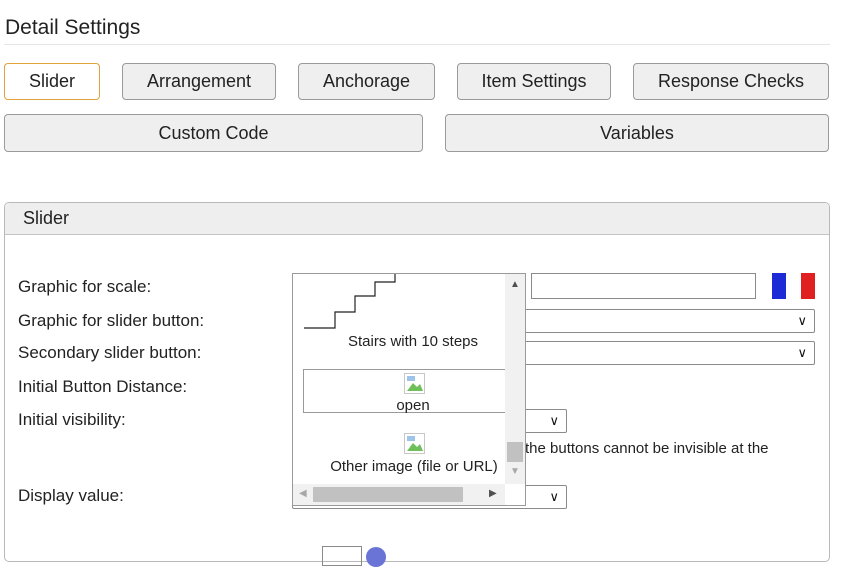 Image resolution: width=844 pixels, height=567 pixels. What do you see at coordinates (73, 27) in the screenshot?
I see `page-title: Detail Settings` at bounding box center [73, 27].